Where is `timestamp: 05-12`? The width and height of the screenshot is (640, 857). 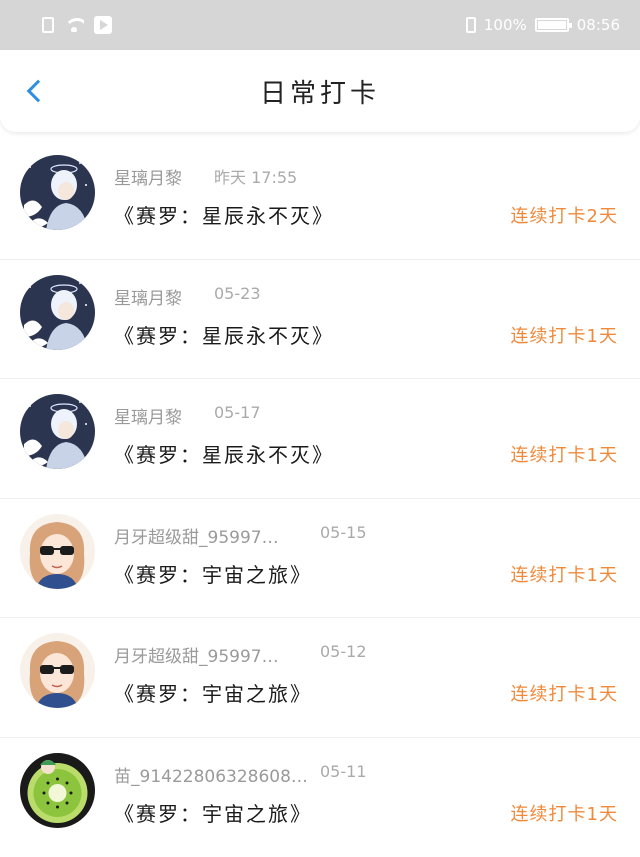
timestamp: 05-12 is located at coordinates (343, 654).